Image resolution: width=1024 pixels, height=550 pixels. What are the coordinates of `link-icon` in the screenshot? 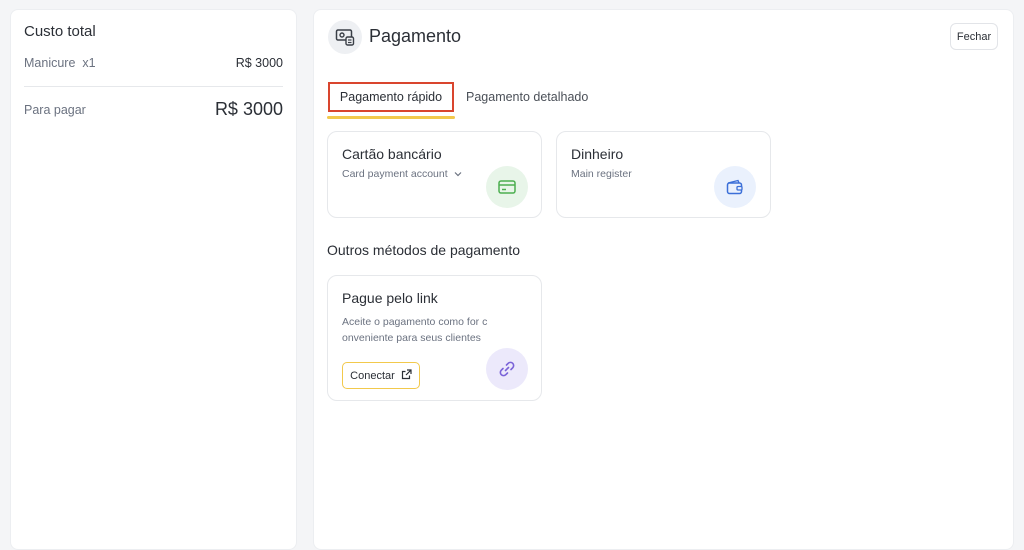 It's located at (507, 369).